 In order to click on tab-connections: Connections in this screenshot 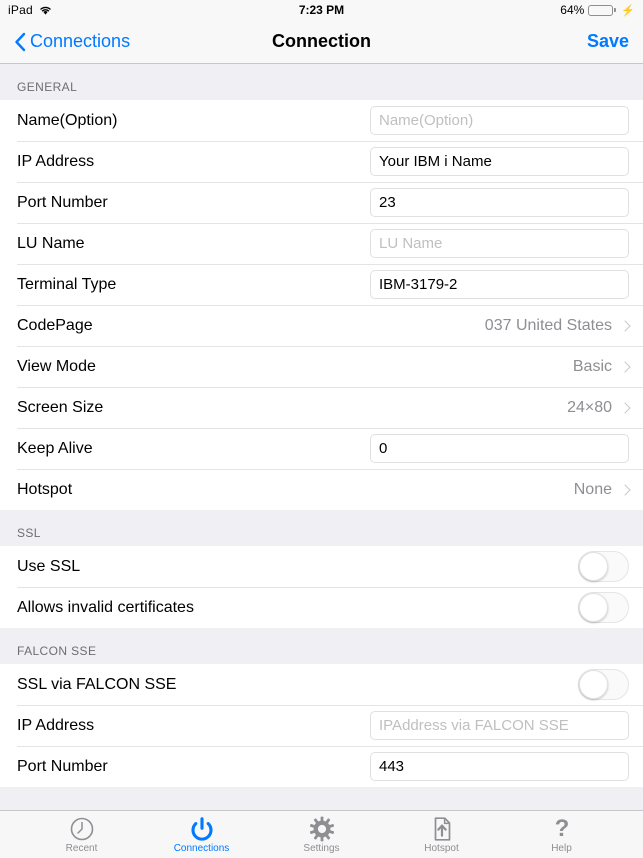, I will do `click(202, 835)`.